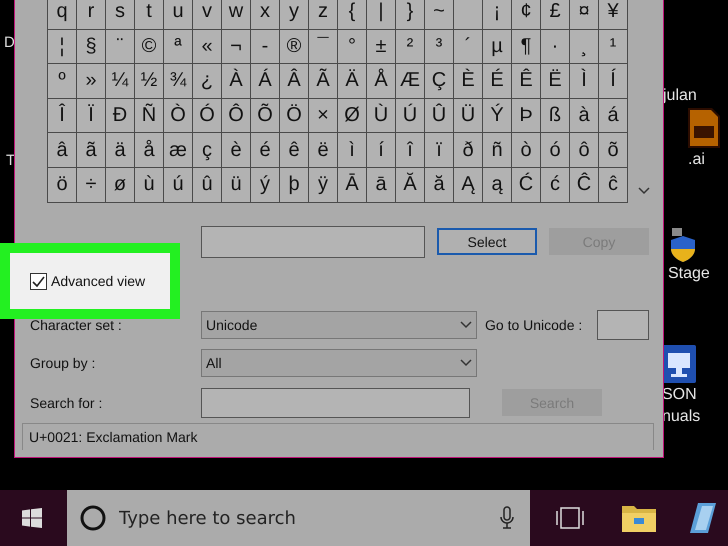 Image resolution: width=728 pixels, height=546 pixels. I want to click on group-by-dropdown: All, so click(339, 362).